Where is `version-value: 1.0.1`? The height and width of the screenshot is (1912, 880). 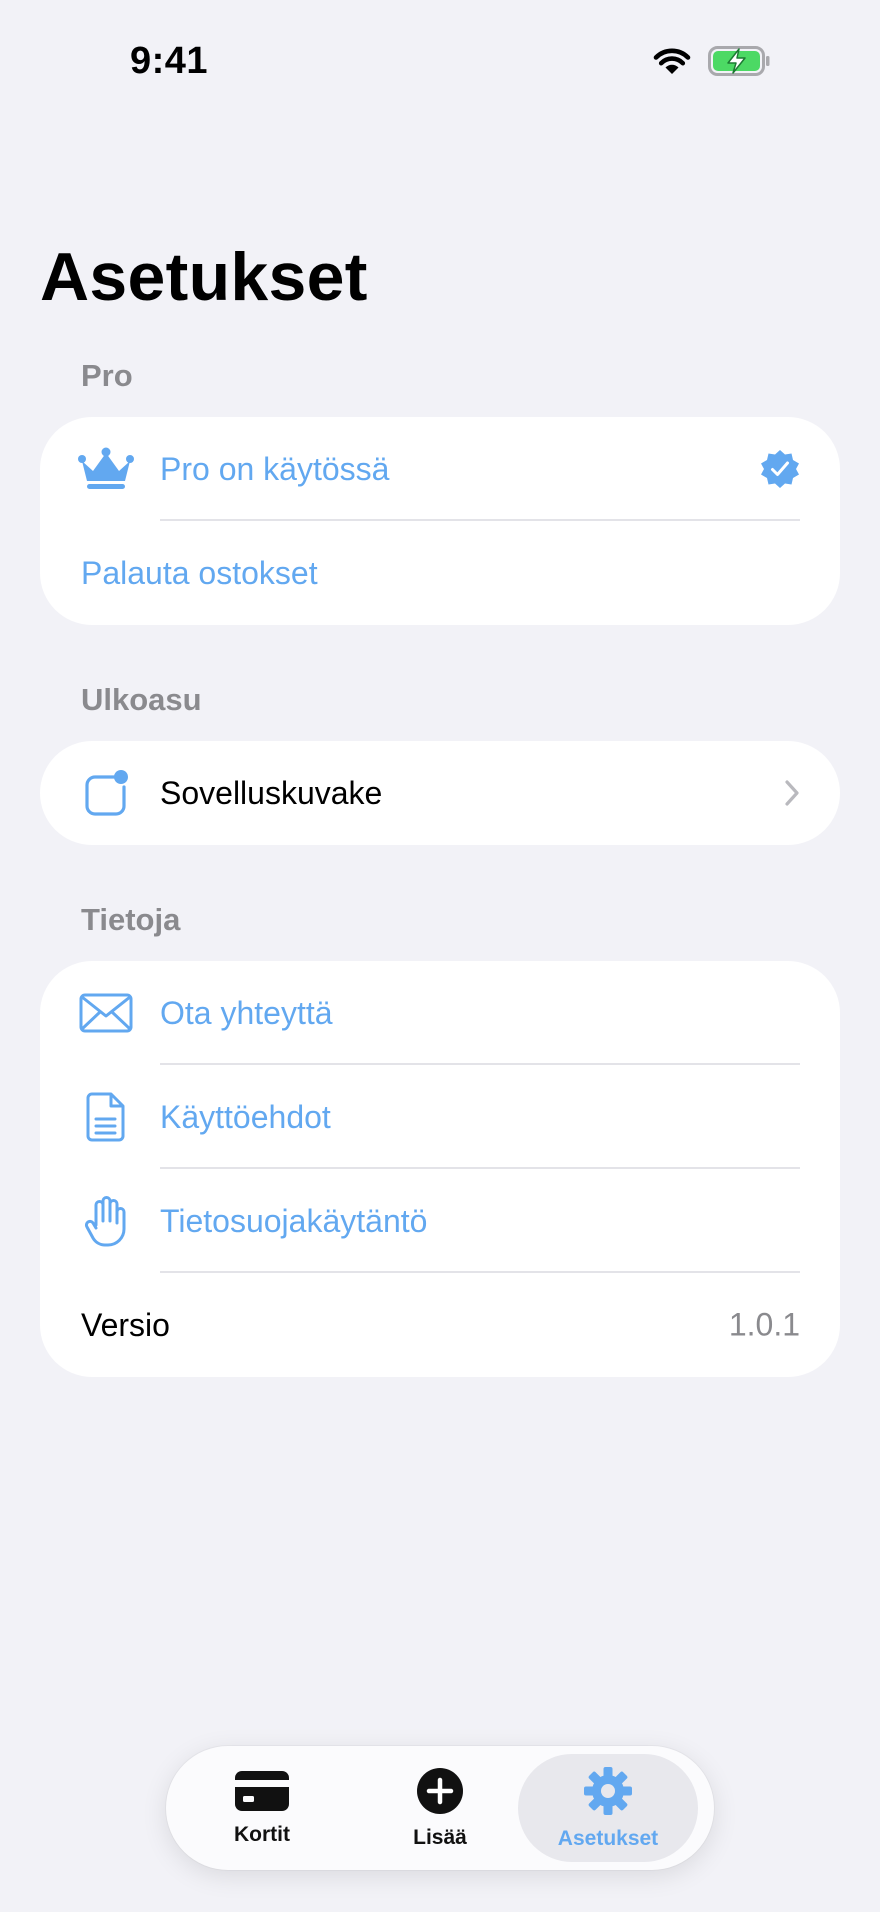
version-value: 1.0.1 is located at coordinates (764, 1324).